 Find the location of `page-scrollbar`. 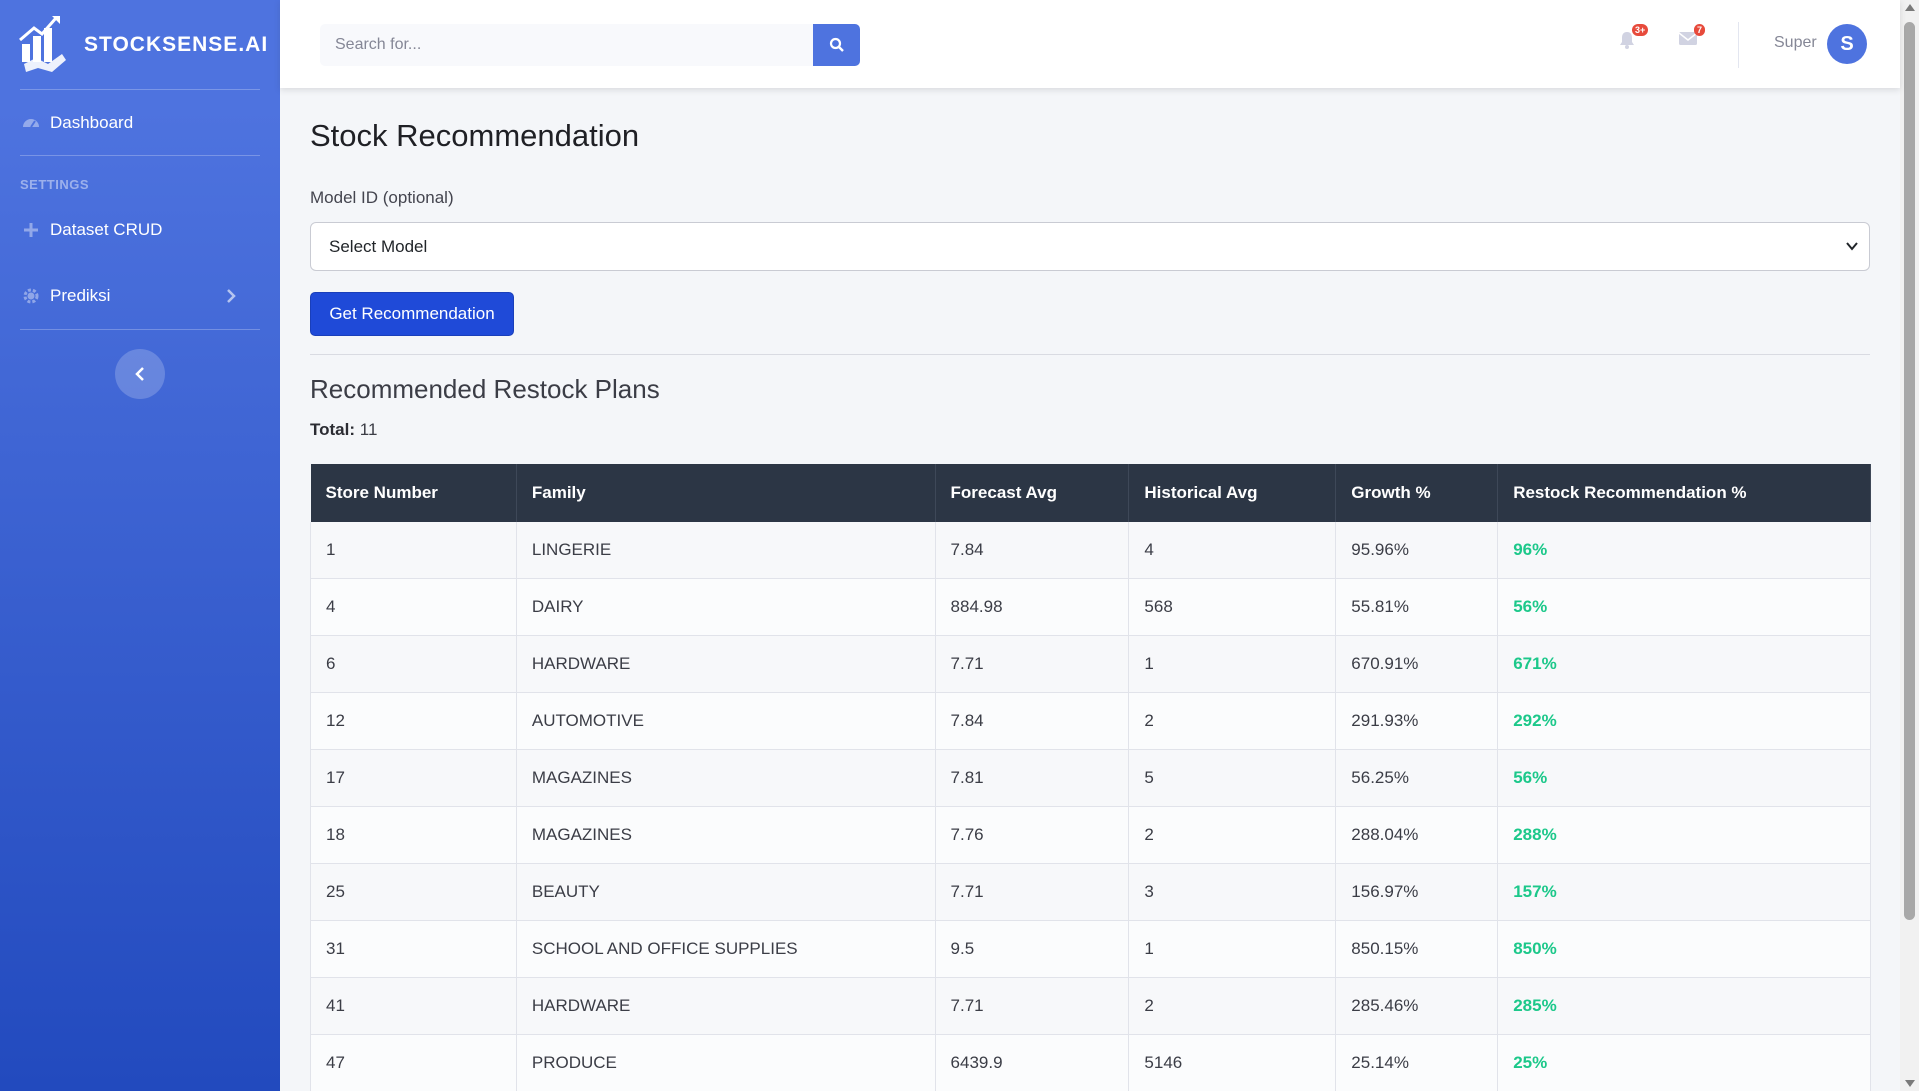

page-scrollbar is located at coordinates (1909, 545).